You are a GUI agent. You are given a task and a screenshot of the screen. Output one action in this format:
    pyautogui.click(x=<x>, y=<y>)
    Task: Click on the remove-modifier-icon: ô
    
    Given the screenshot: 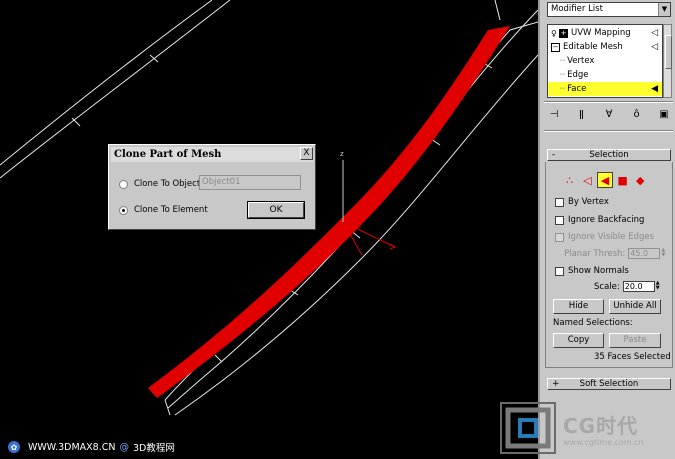 What is the action you would take?
    pyautogui.click(x=637, y=115)
    